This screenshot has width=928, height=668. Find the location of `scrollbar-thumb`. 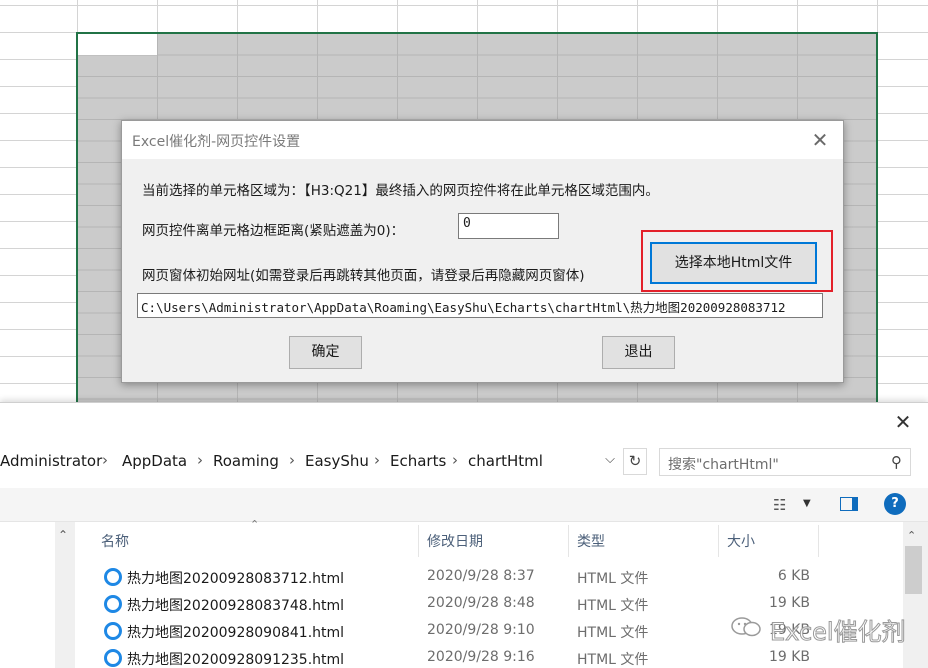

scrollbar-thumb is located at coordinates (913, 570).